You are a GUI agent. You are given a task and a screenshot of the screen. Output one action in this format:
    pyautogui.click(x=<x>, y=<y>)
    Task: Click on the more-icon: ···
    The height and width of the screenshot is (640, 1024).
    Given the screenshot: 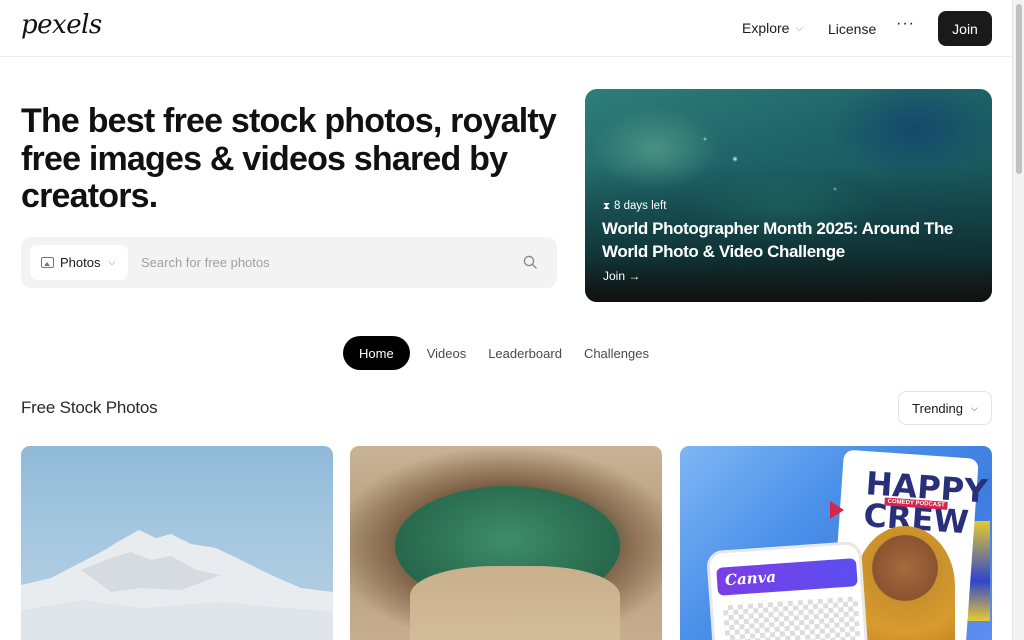 What is the action you would take?
    pyautogui.click(x=905, y=24)
    